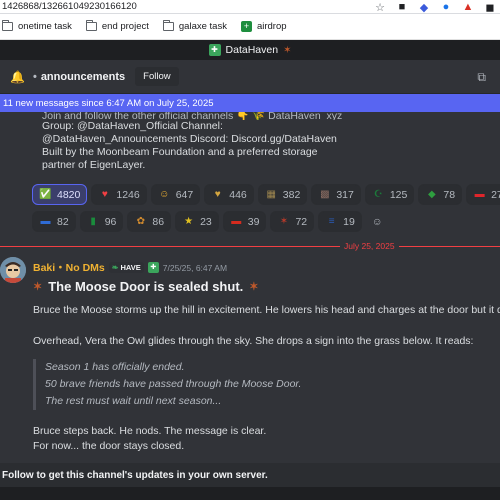 The height and width of the screenshot is (500, 500). What do you see at coordinates (189, 221) in the screenshot?
I see `flag-myanmar-emoji: ★` at bounding box center [189, 221].